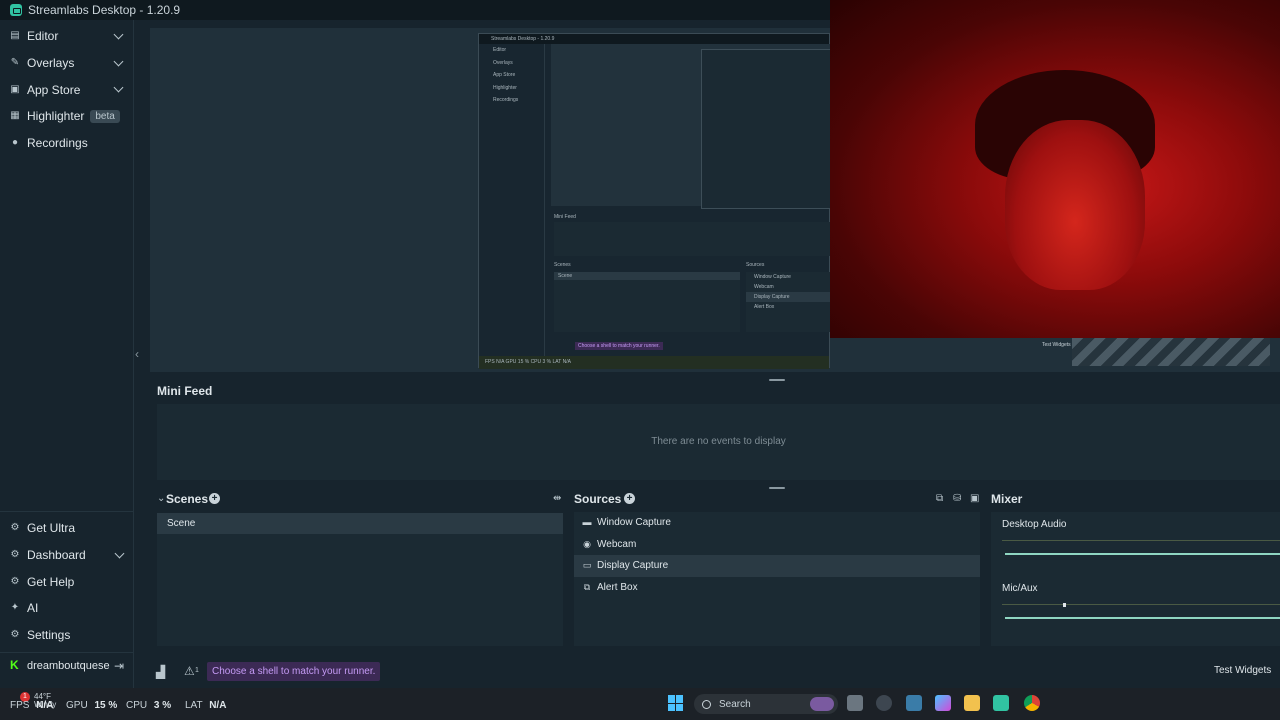  What do you see at coordinates (161, 498) in the screenshot?
I see `collapse-chevron-icon: ⌄` at bounding box center [161, 498].